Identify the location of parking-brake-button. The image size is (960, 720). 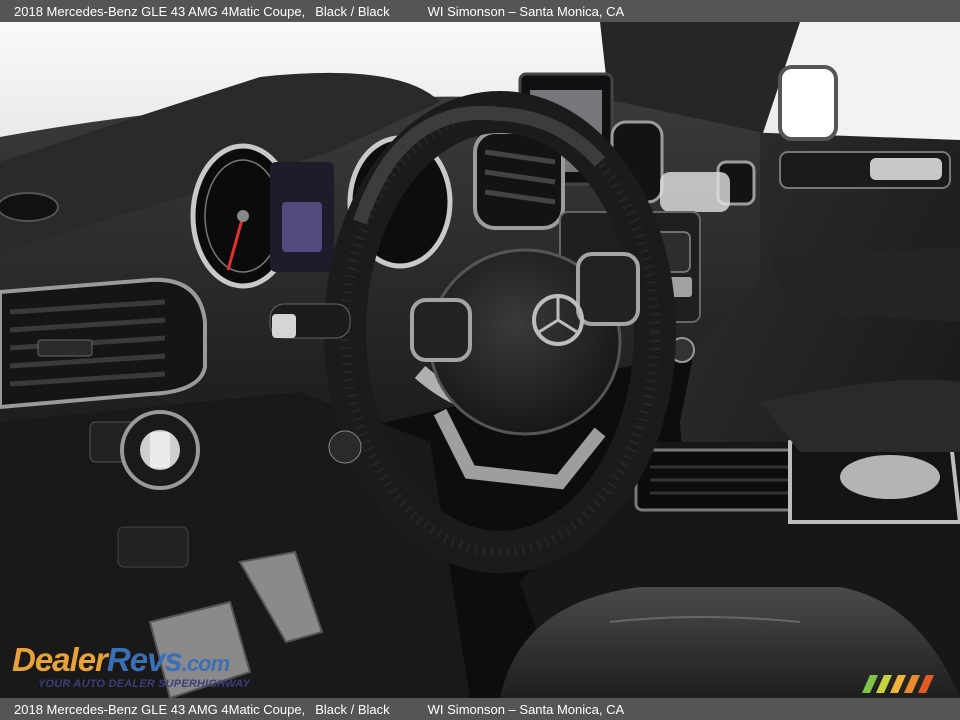
(153, 547).